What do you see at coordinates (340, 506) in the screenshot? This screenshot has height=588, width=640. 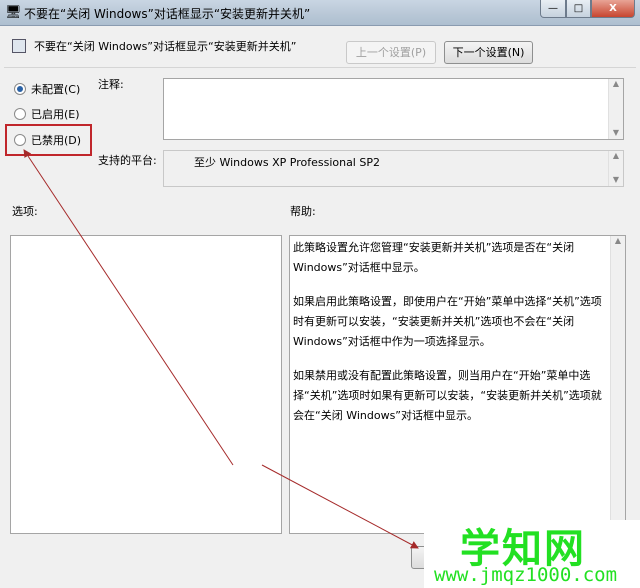 I see `arrow-to-ok-button` at bounding box center [340, 506].